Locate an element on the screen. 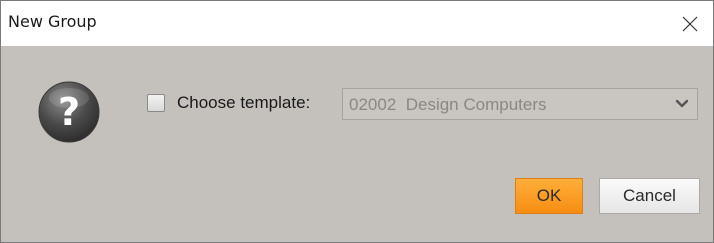 The width and height of the screenshot is (714, 243). dialog-title: New Group is located at coordinates (52, 21).